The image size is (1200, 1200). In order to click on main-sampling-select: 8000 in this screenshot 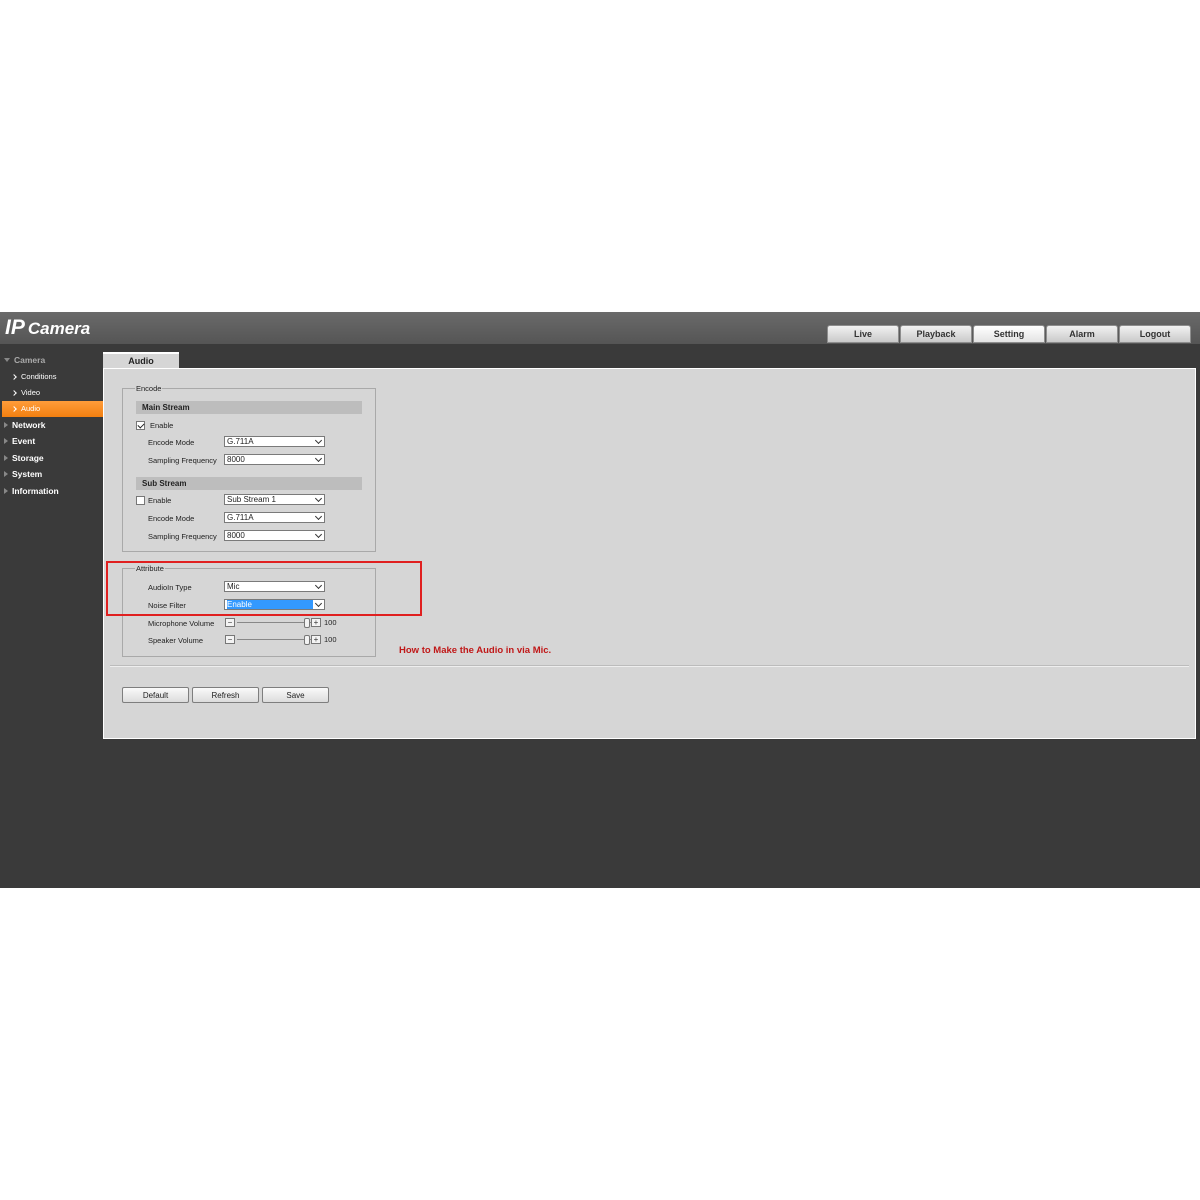, I will do `click(274, 459)`.